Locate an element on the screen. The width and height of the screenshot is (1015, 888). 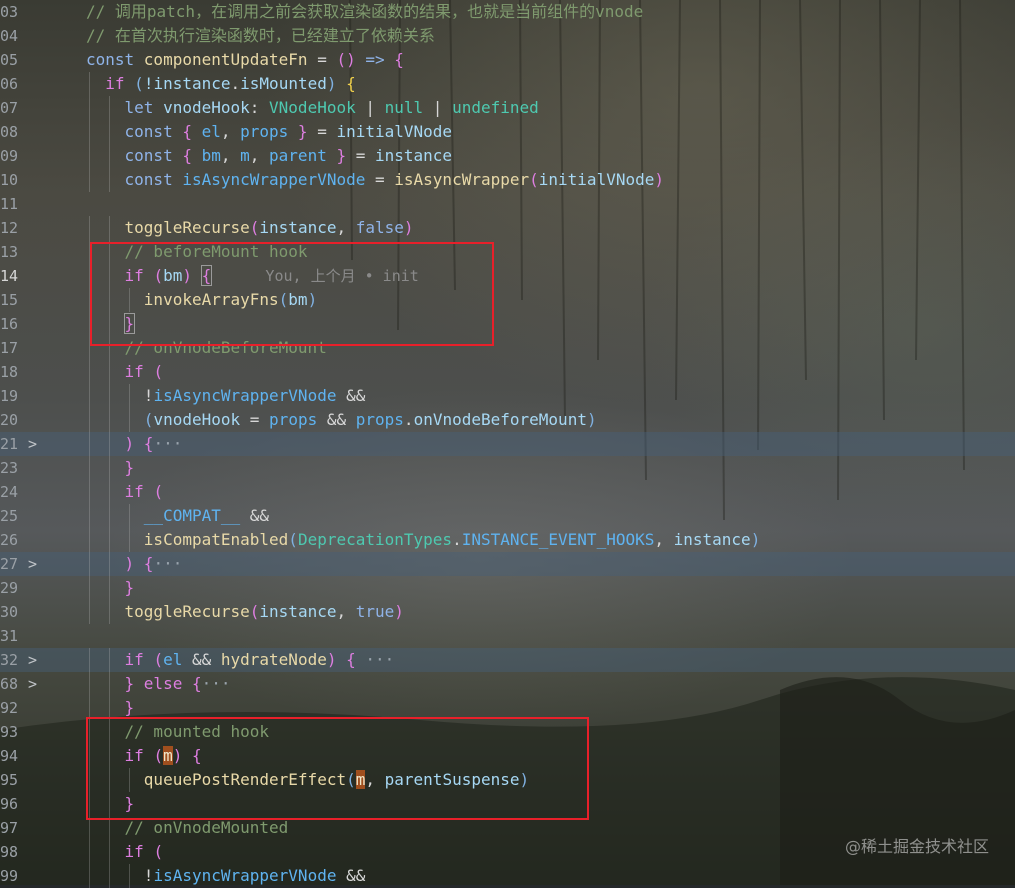
code-line: 13 // beforeMount hook is located at coordinates (507, 252).